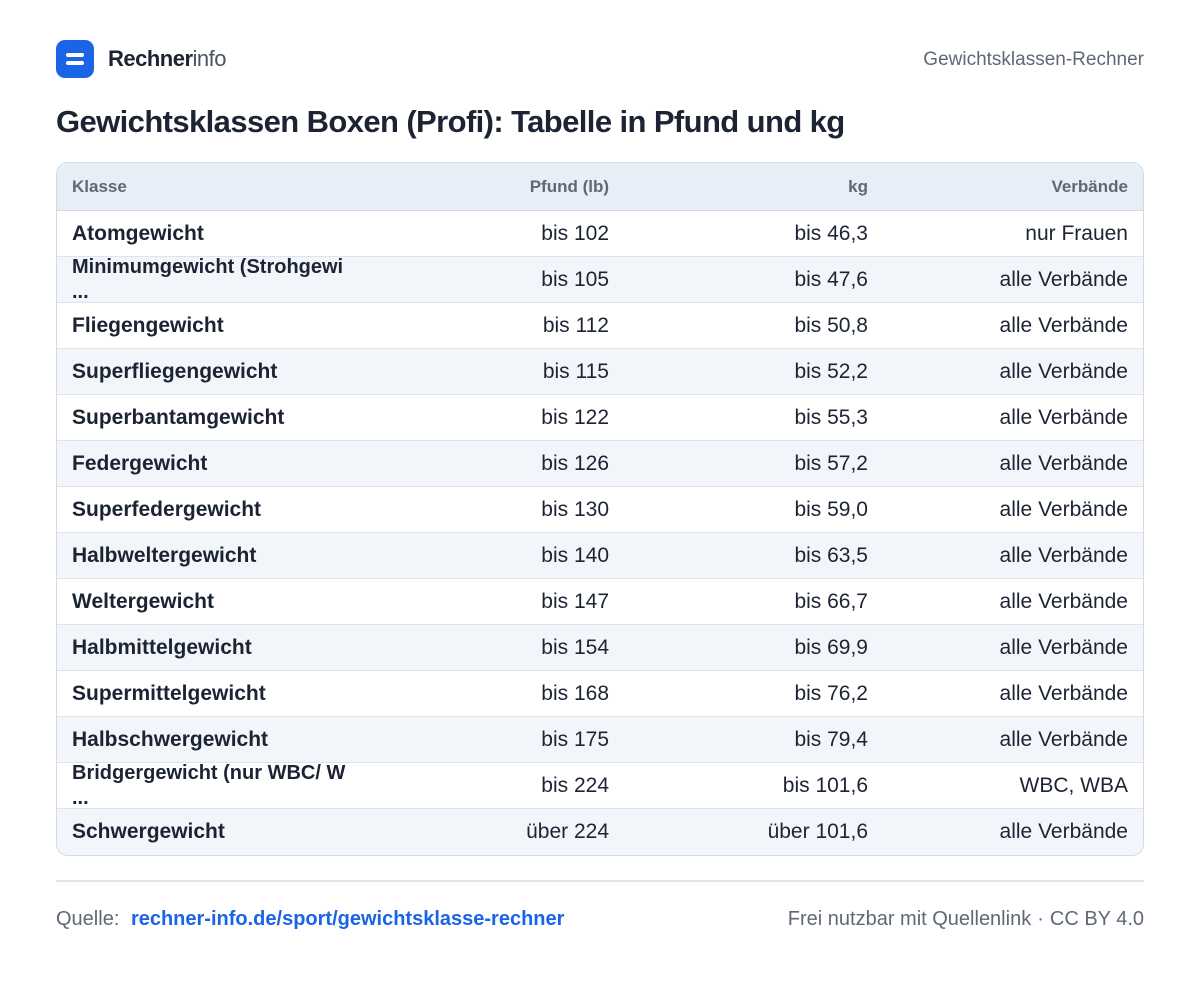  What do you see at coordinates (575, 601) in the screenshot?
I see `cell-pfund: bis 147` at bounding box center [575, 601].